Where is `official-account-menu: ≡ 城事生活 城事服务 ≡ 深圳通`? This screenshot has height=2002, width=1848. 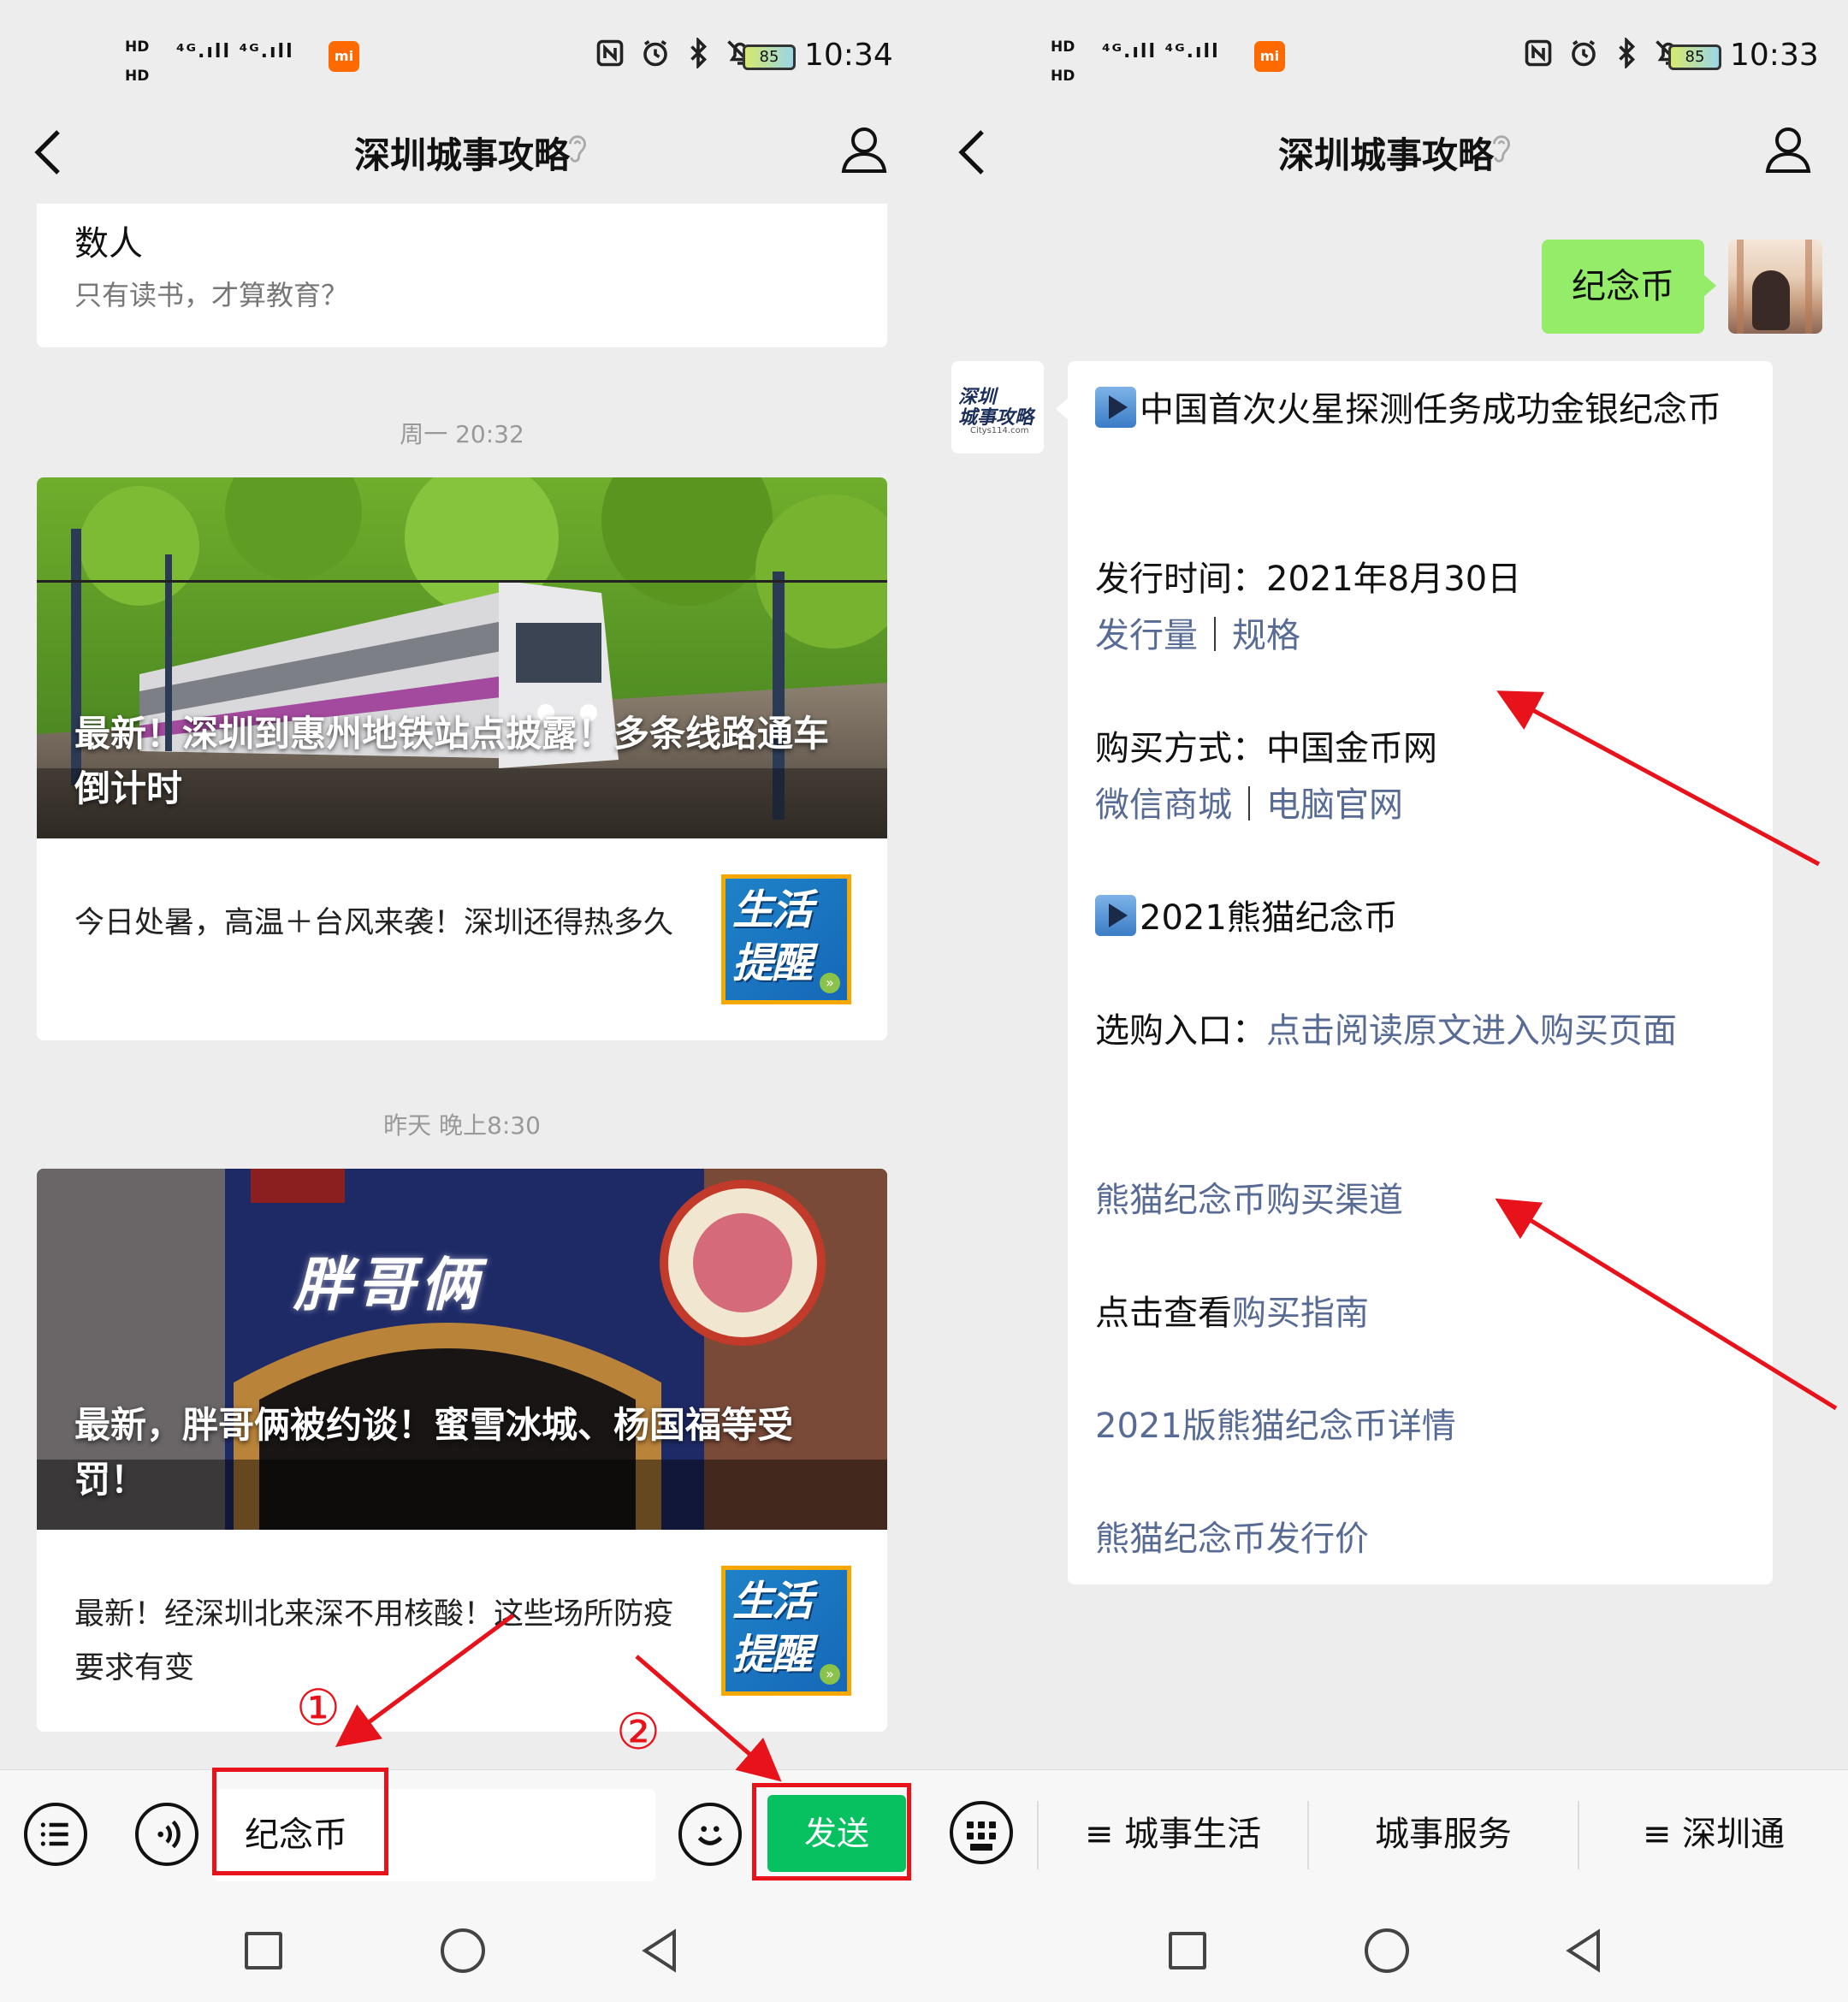
official-account-menu: ≡ 城事生活 城事服务 ≡ 深圳通 is located at coordinates (1386, 1833).